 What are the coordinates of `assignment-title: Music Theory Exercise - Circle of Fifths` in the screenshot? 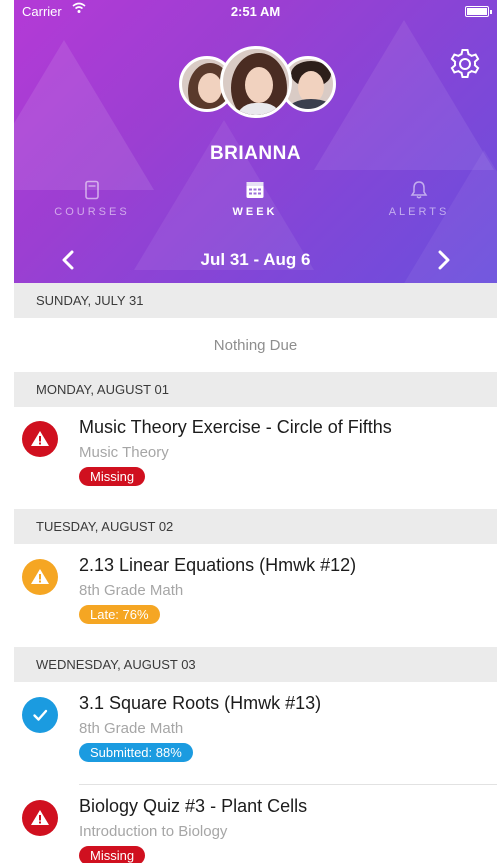 It's located at (235, 427).